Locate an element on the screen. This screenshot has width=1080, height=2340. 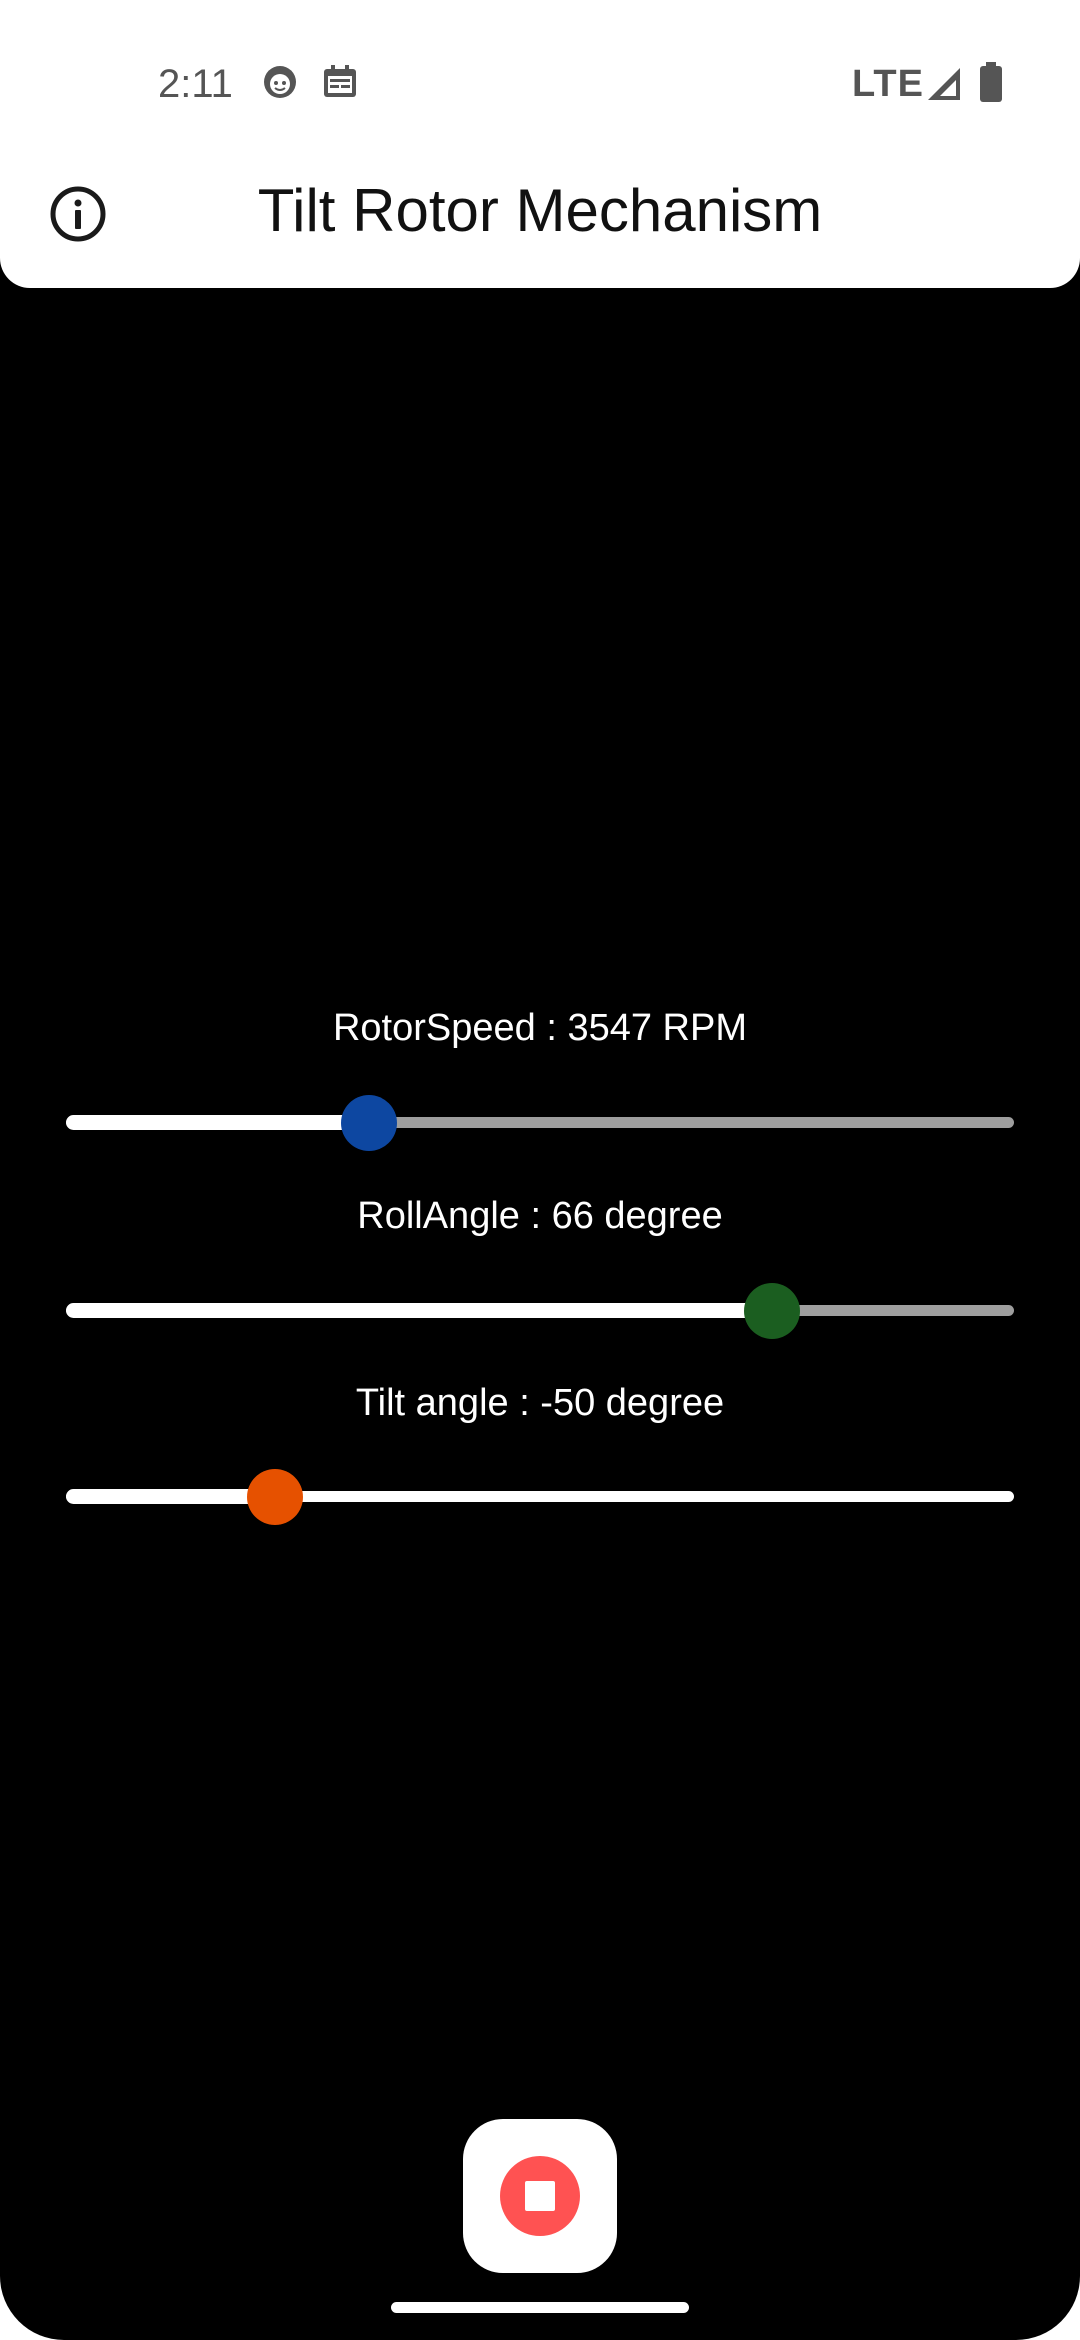
status-time: 2:11 is located at coordinates (195, 84).